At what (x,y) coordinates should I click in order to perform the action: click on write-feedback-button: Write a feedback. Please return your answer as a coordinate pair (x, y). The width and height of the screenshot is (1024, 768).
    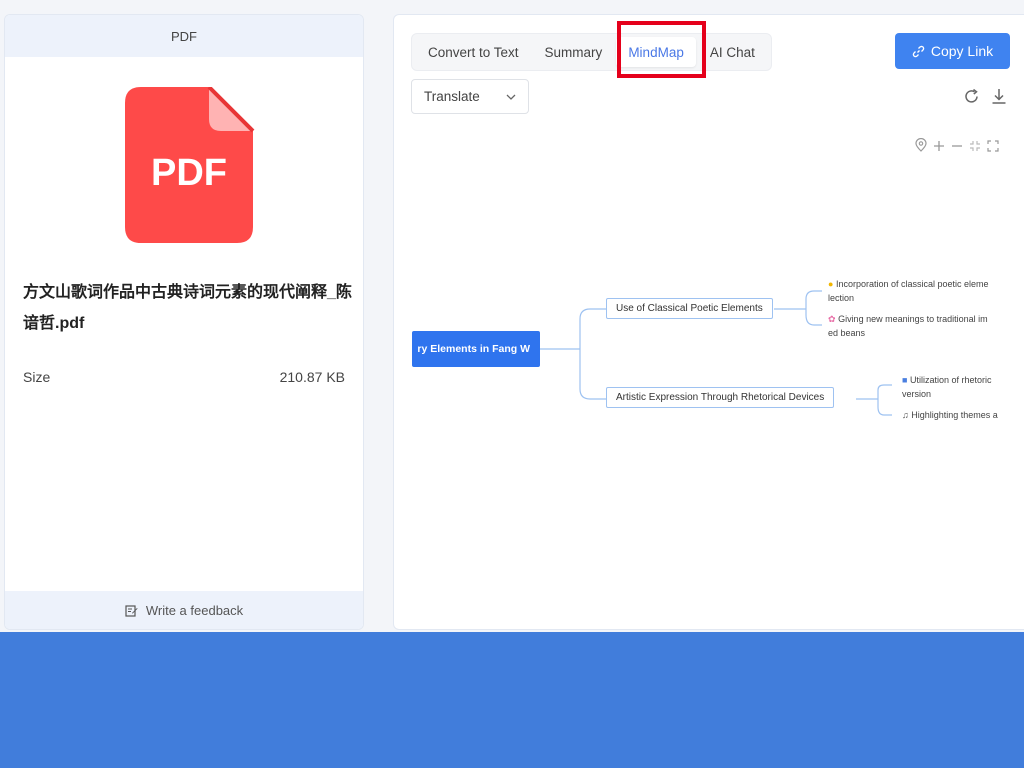
    Looking at the image, I should click on (184, 610).